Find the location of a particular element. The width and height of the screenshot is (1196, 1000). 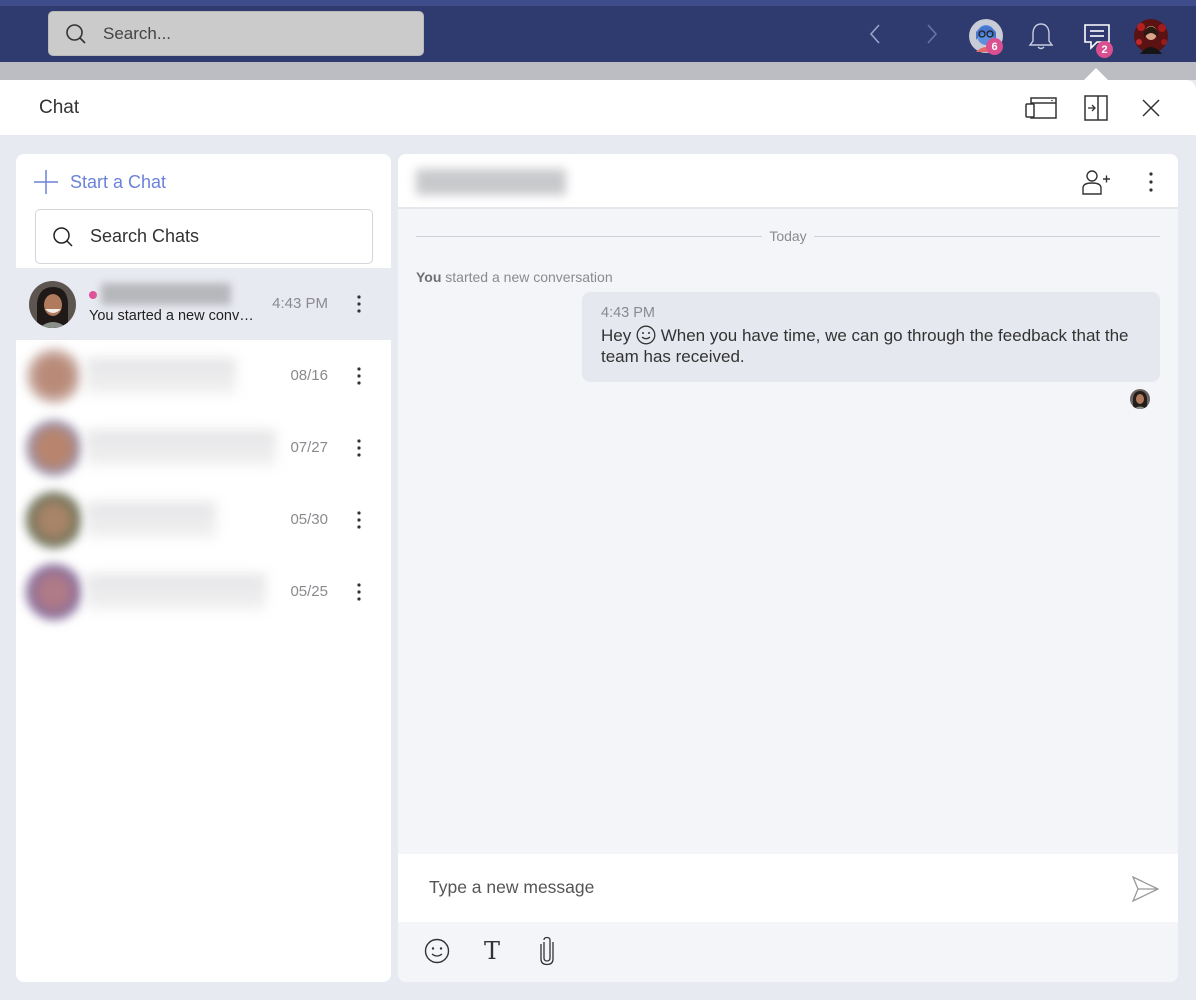

add-participant-button is located at coordinates (1096, 182).